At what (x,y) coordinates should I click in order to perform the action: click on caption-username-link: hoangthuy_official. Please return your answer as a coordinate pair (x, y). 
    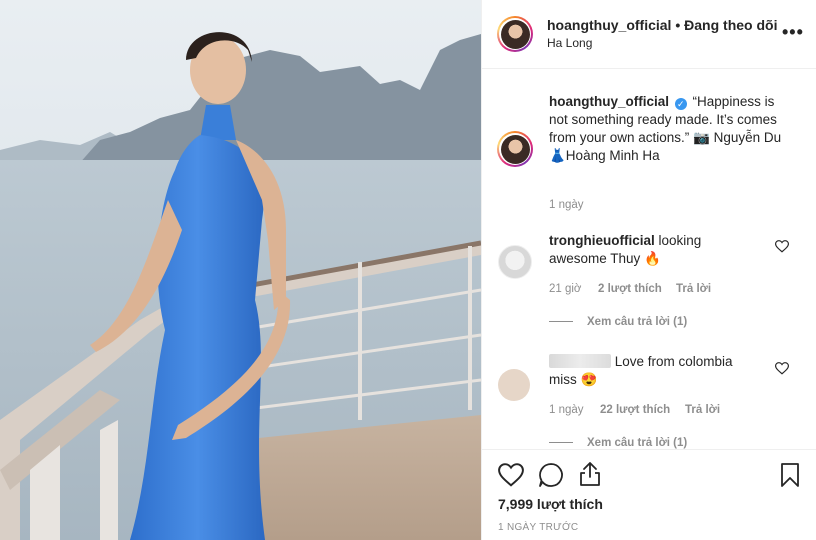
    Looking at the image, I should click on (609, 101).